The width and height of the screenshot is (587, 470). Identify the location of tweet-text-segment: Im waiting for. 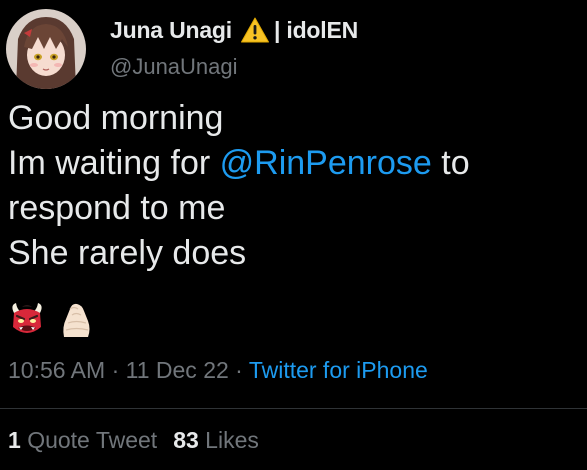
(114, 163).